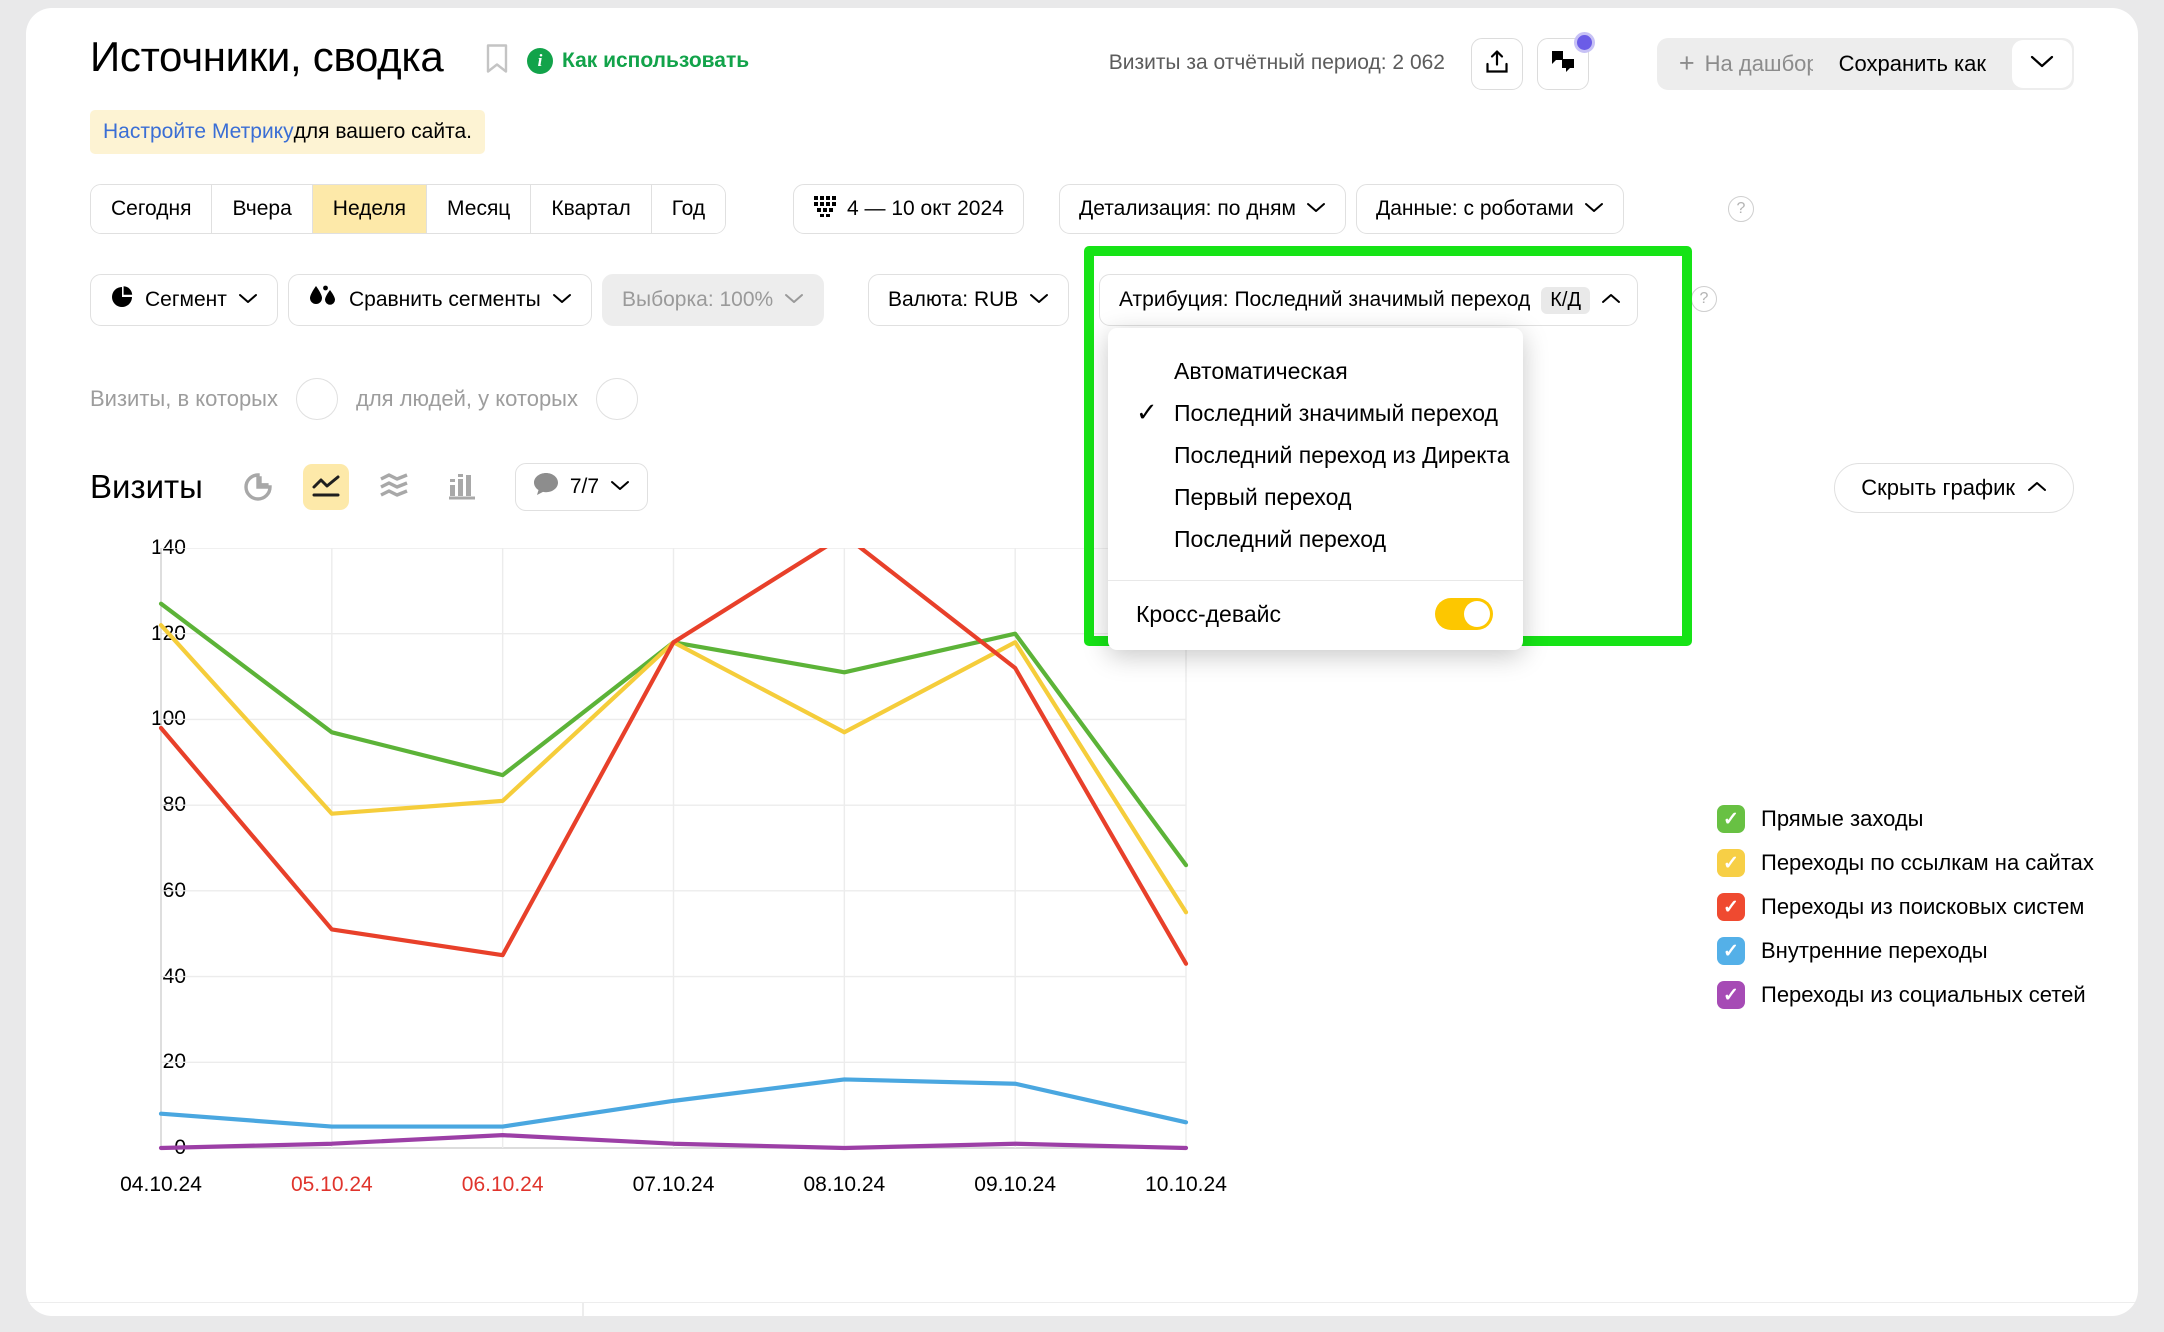  I want to click on x-axis-label: 04.10.24, so click(161, 1184).